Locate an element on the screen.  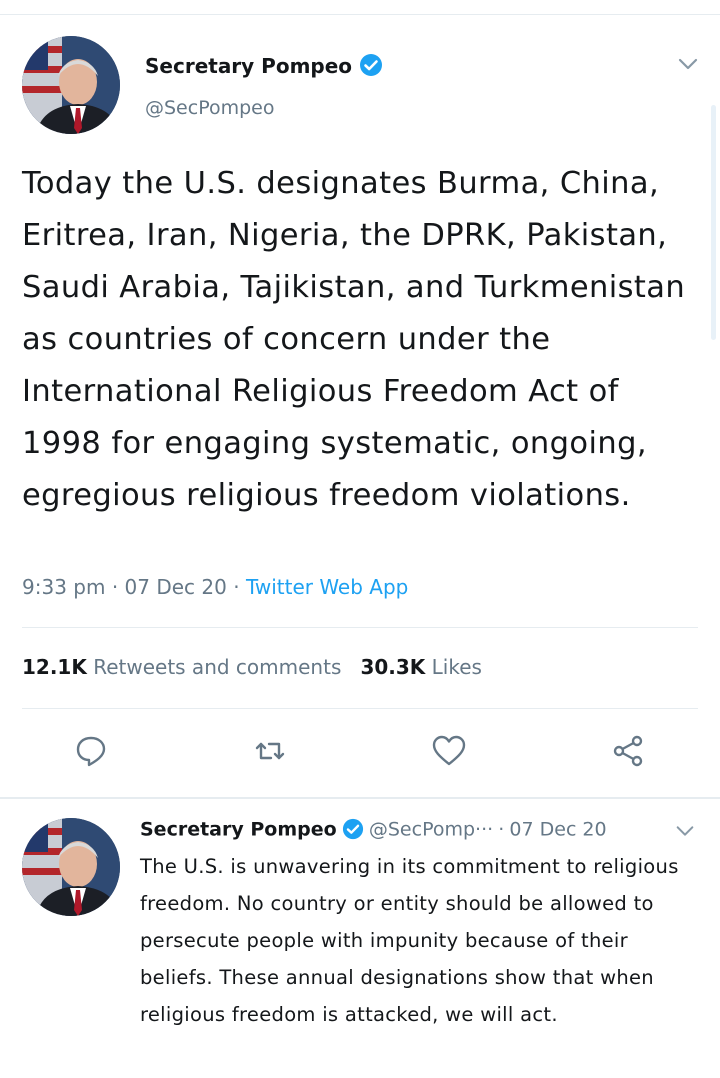
retweets-label: Retweets and comments is located at coordinates (217, 667).